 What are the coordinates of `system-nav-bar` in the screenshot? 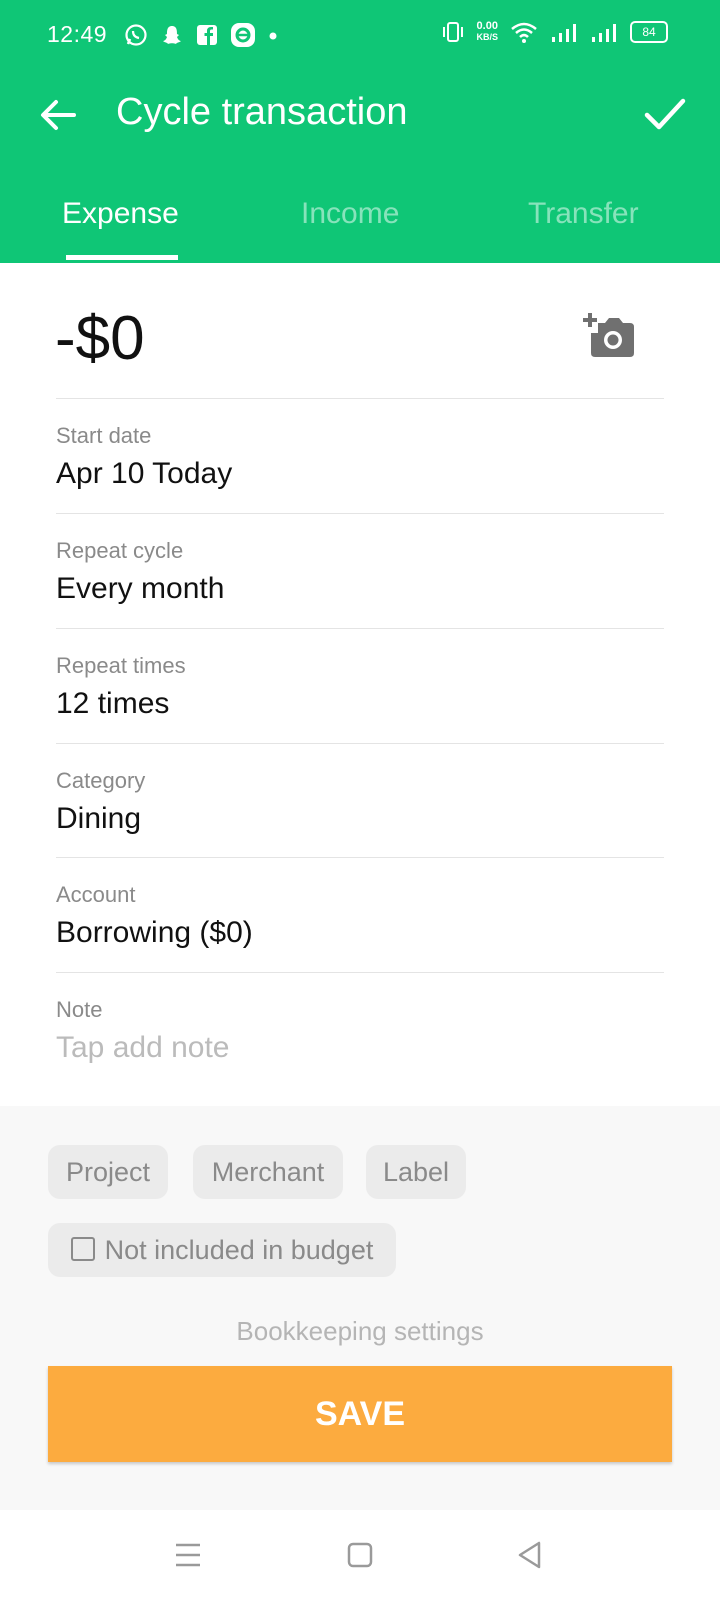 It's located at (360, 1555).